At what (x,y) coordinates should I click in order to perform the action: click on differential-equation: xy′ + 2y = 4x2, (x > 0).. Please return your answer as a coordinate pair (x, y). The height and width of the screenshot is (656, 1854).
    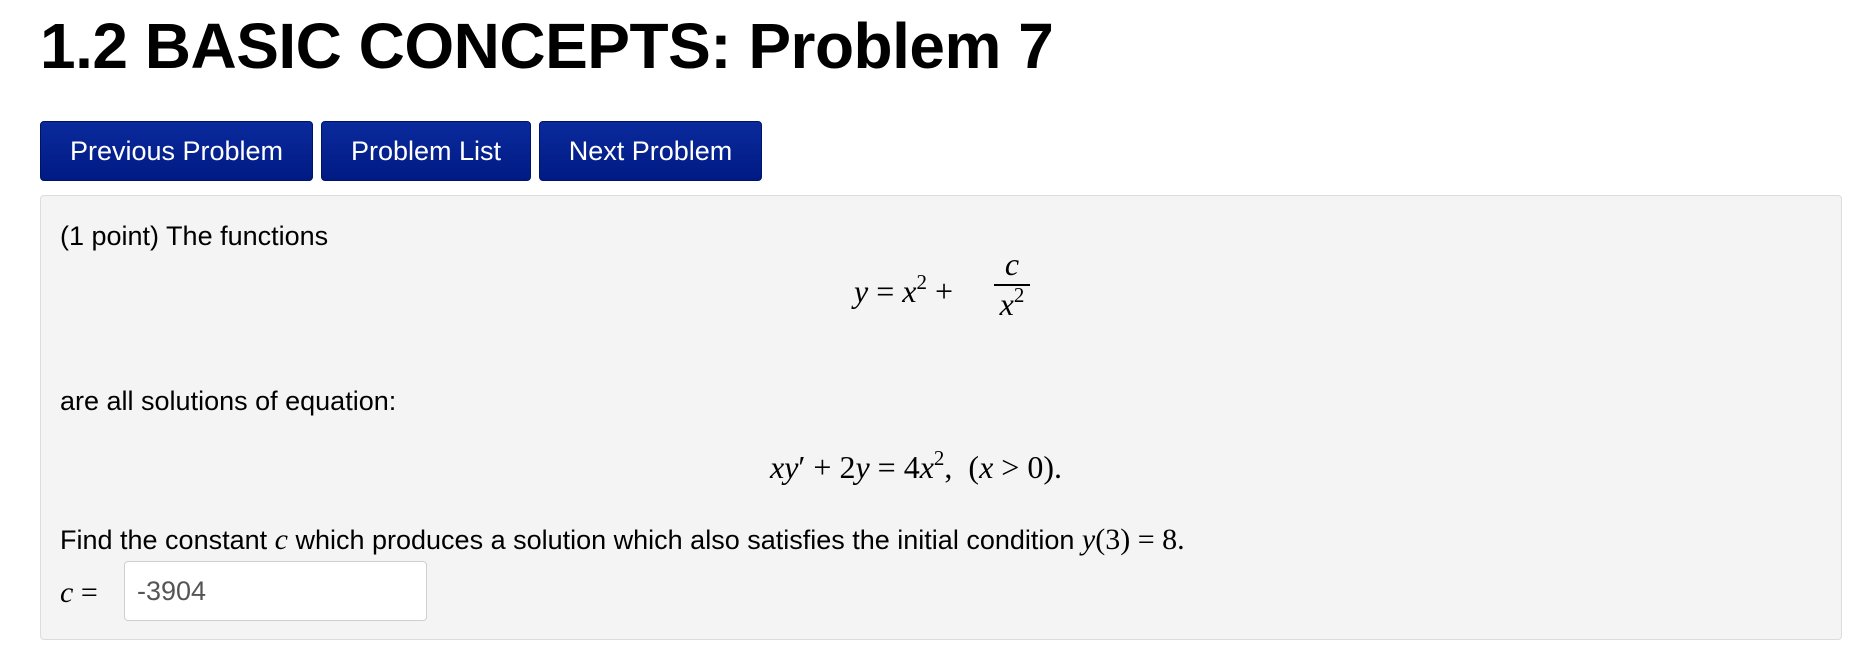
    Looking at the image, I should click on (916, 466).